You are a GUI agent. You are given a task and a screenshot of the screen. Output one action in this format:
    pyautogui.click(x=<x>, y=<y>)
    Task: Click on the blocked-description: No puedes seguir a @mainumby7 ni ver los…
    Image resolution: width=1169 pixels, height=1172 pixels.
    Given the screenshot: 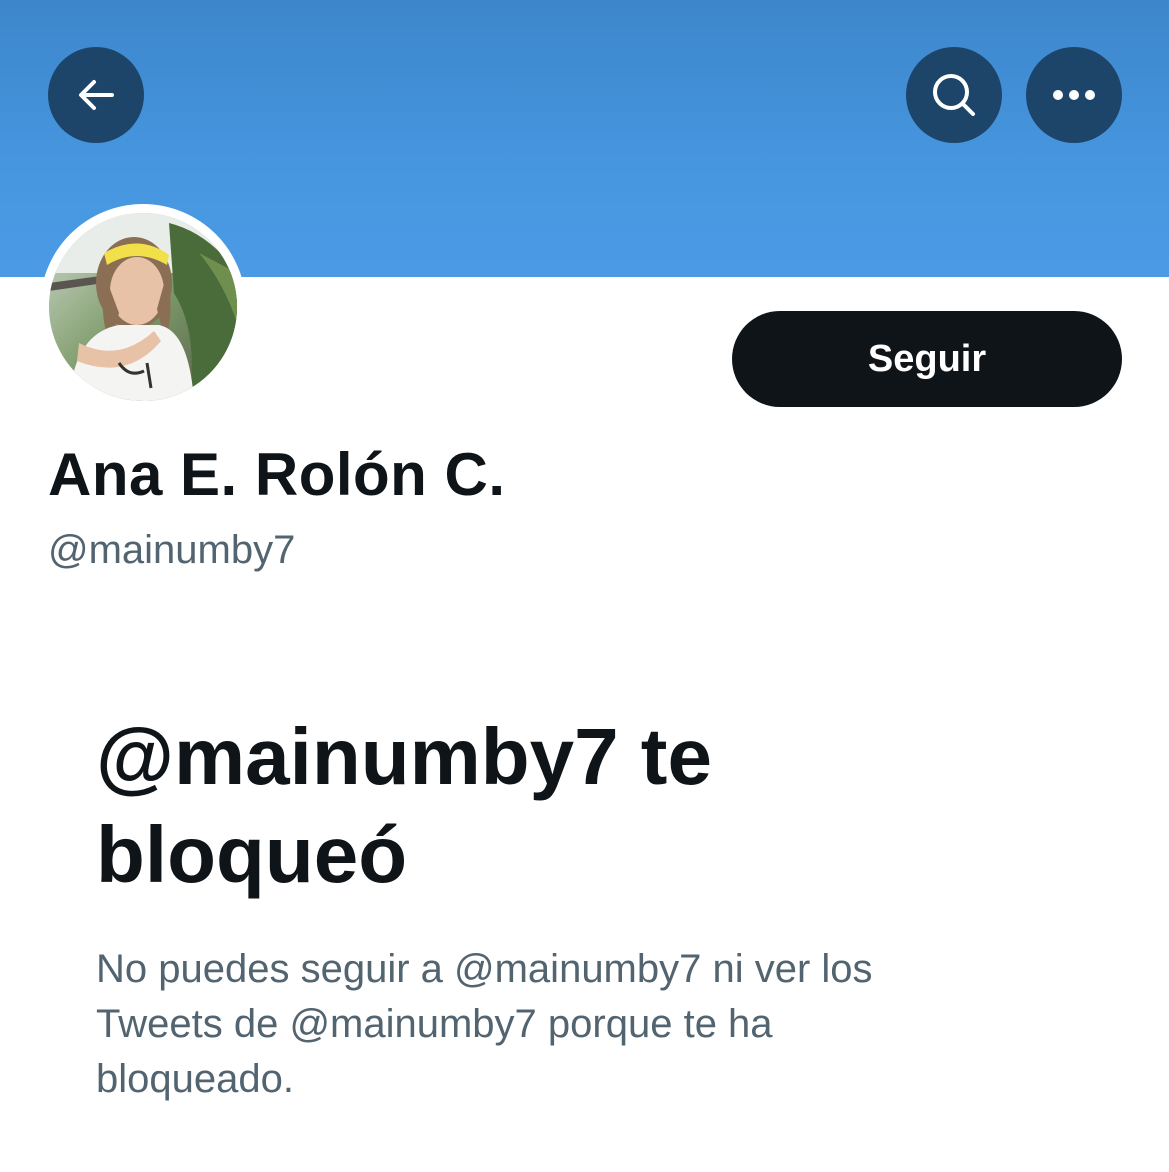 What is the action you would take?
    pyautogui.click(x=484, y=1024)
    